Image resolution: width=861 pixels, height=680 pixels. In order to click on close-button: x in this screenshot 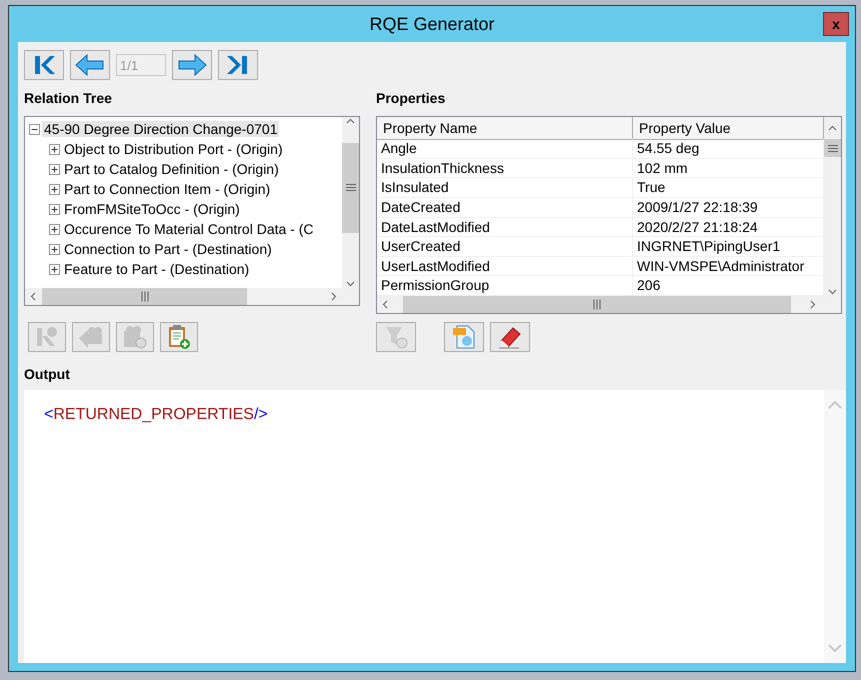, I will do `click(836, 24)`.